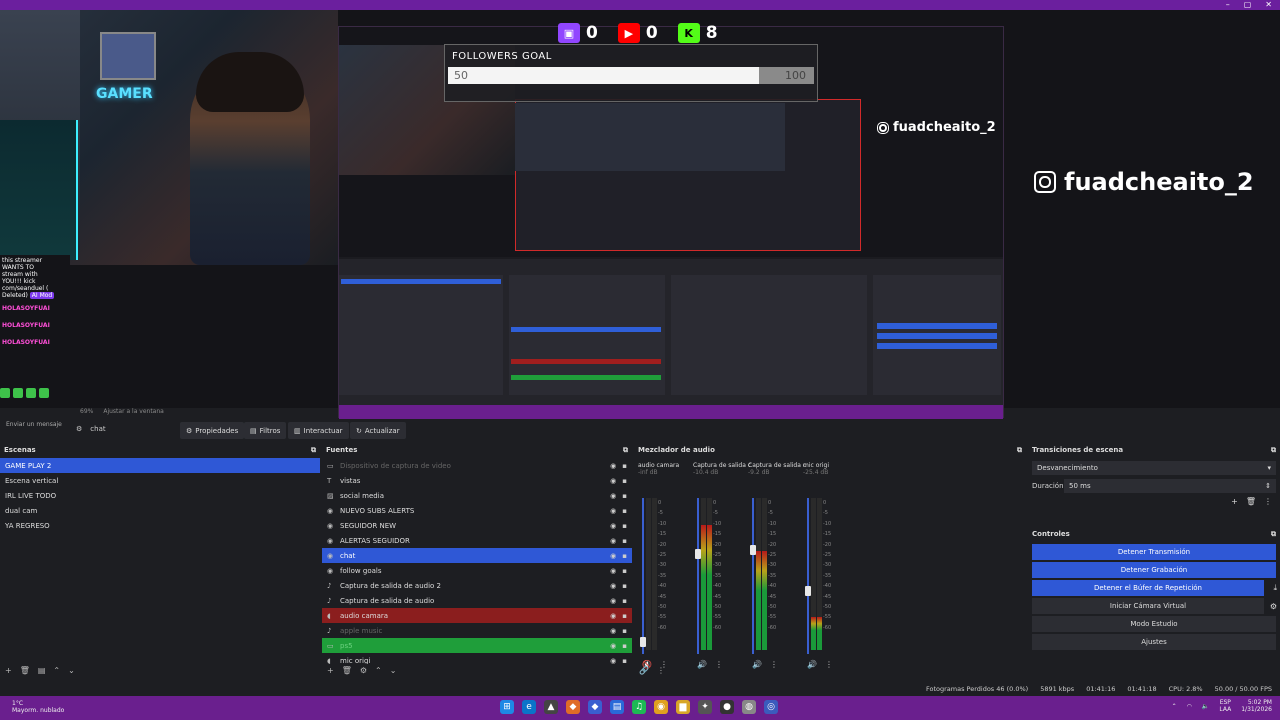  I want to click on tray-chevron-icon: ⌃, so click(1174, 706).